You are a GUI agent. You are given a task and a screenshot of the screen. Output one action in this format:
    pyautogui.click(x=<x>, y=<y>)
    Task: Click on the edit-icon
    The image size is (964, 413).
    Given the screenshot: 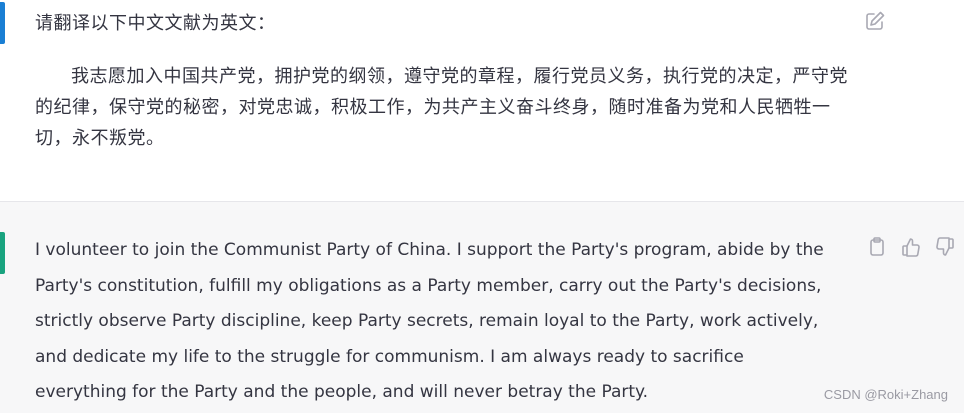 What is the action you would take?
    pyautogui.click(x=875, y=21)
    